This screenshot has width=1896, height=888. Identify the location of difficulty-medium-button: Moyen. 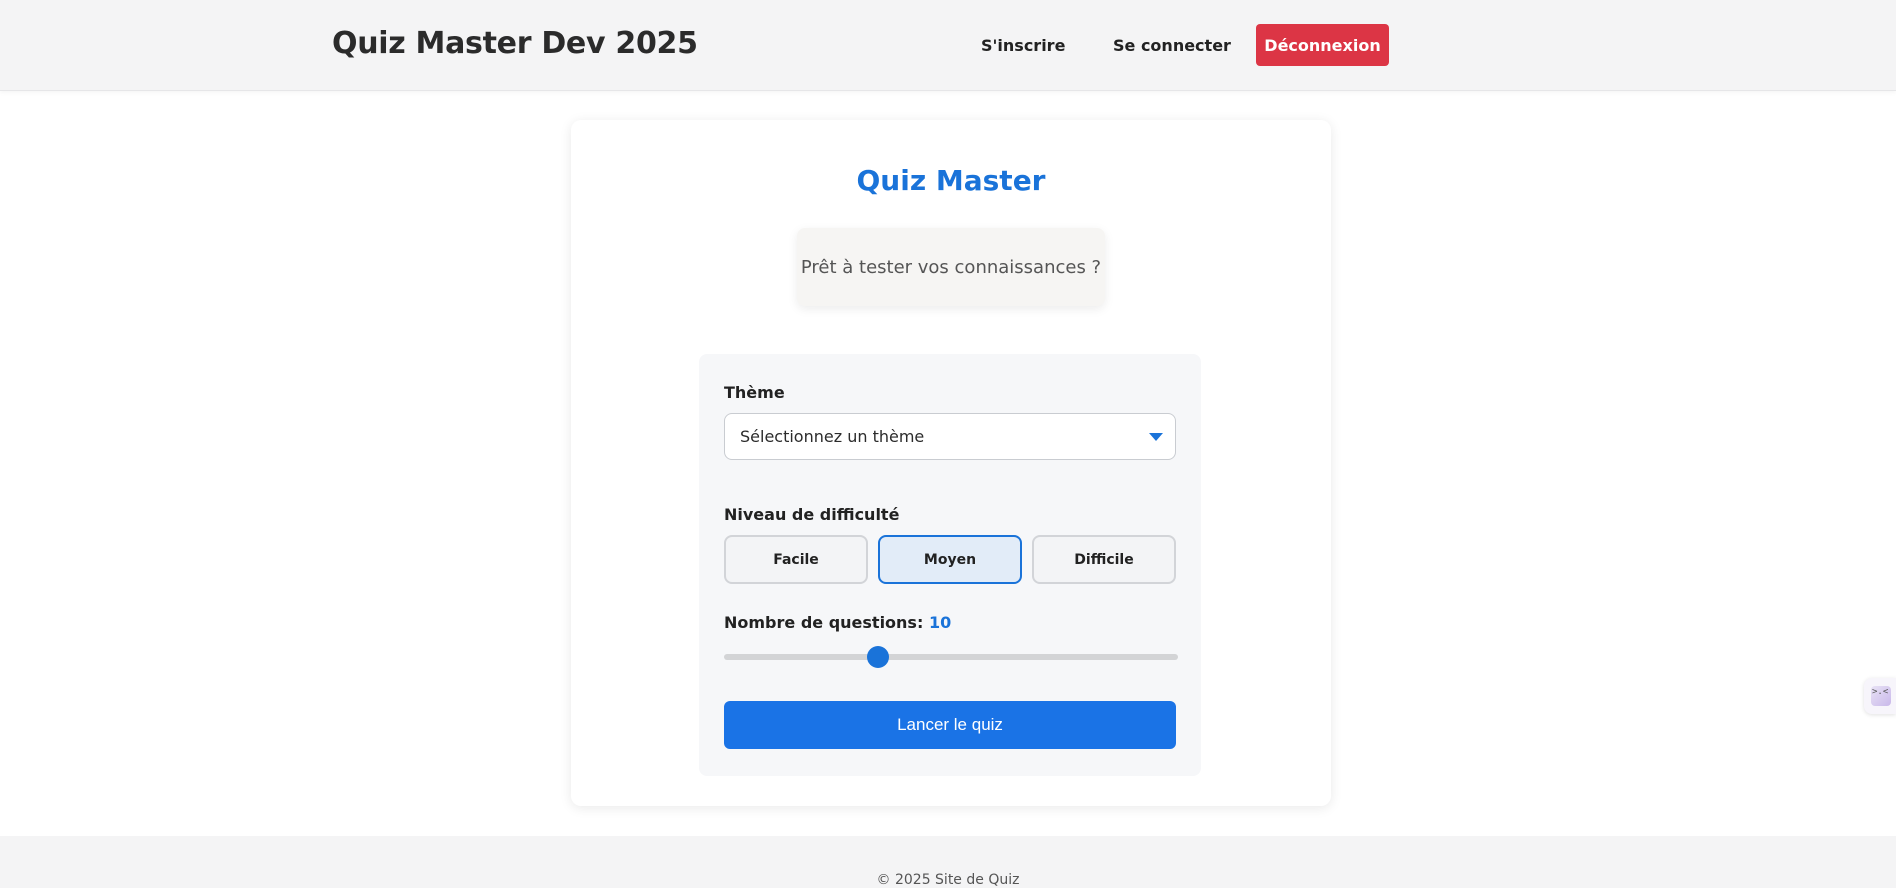
(950, 559).